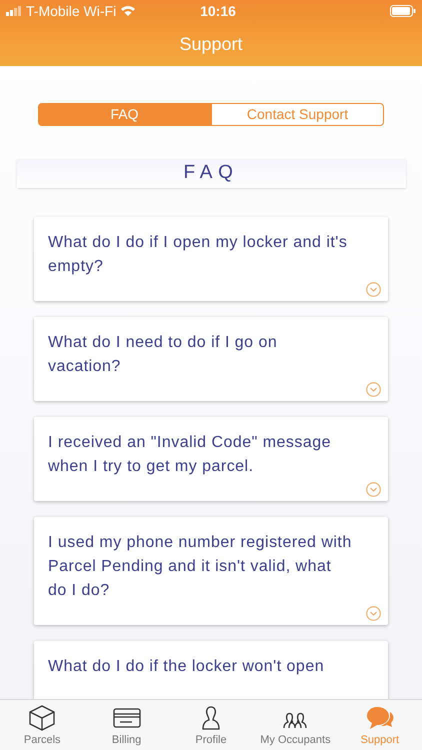 The image size is (422, 750). What do you see at coordinates (14, 11) in the screenshot?
I see `signal-icon` at bounding box center [14, 11].